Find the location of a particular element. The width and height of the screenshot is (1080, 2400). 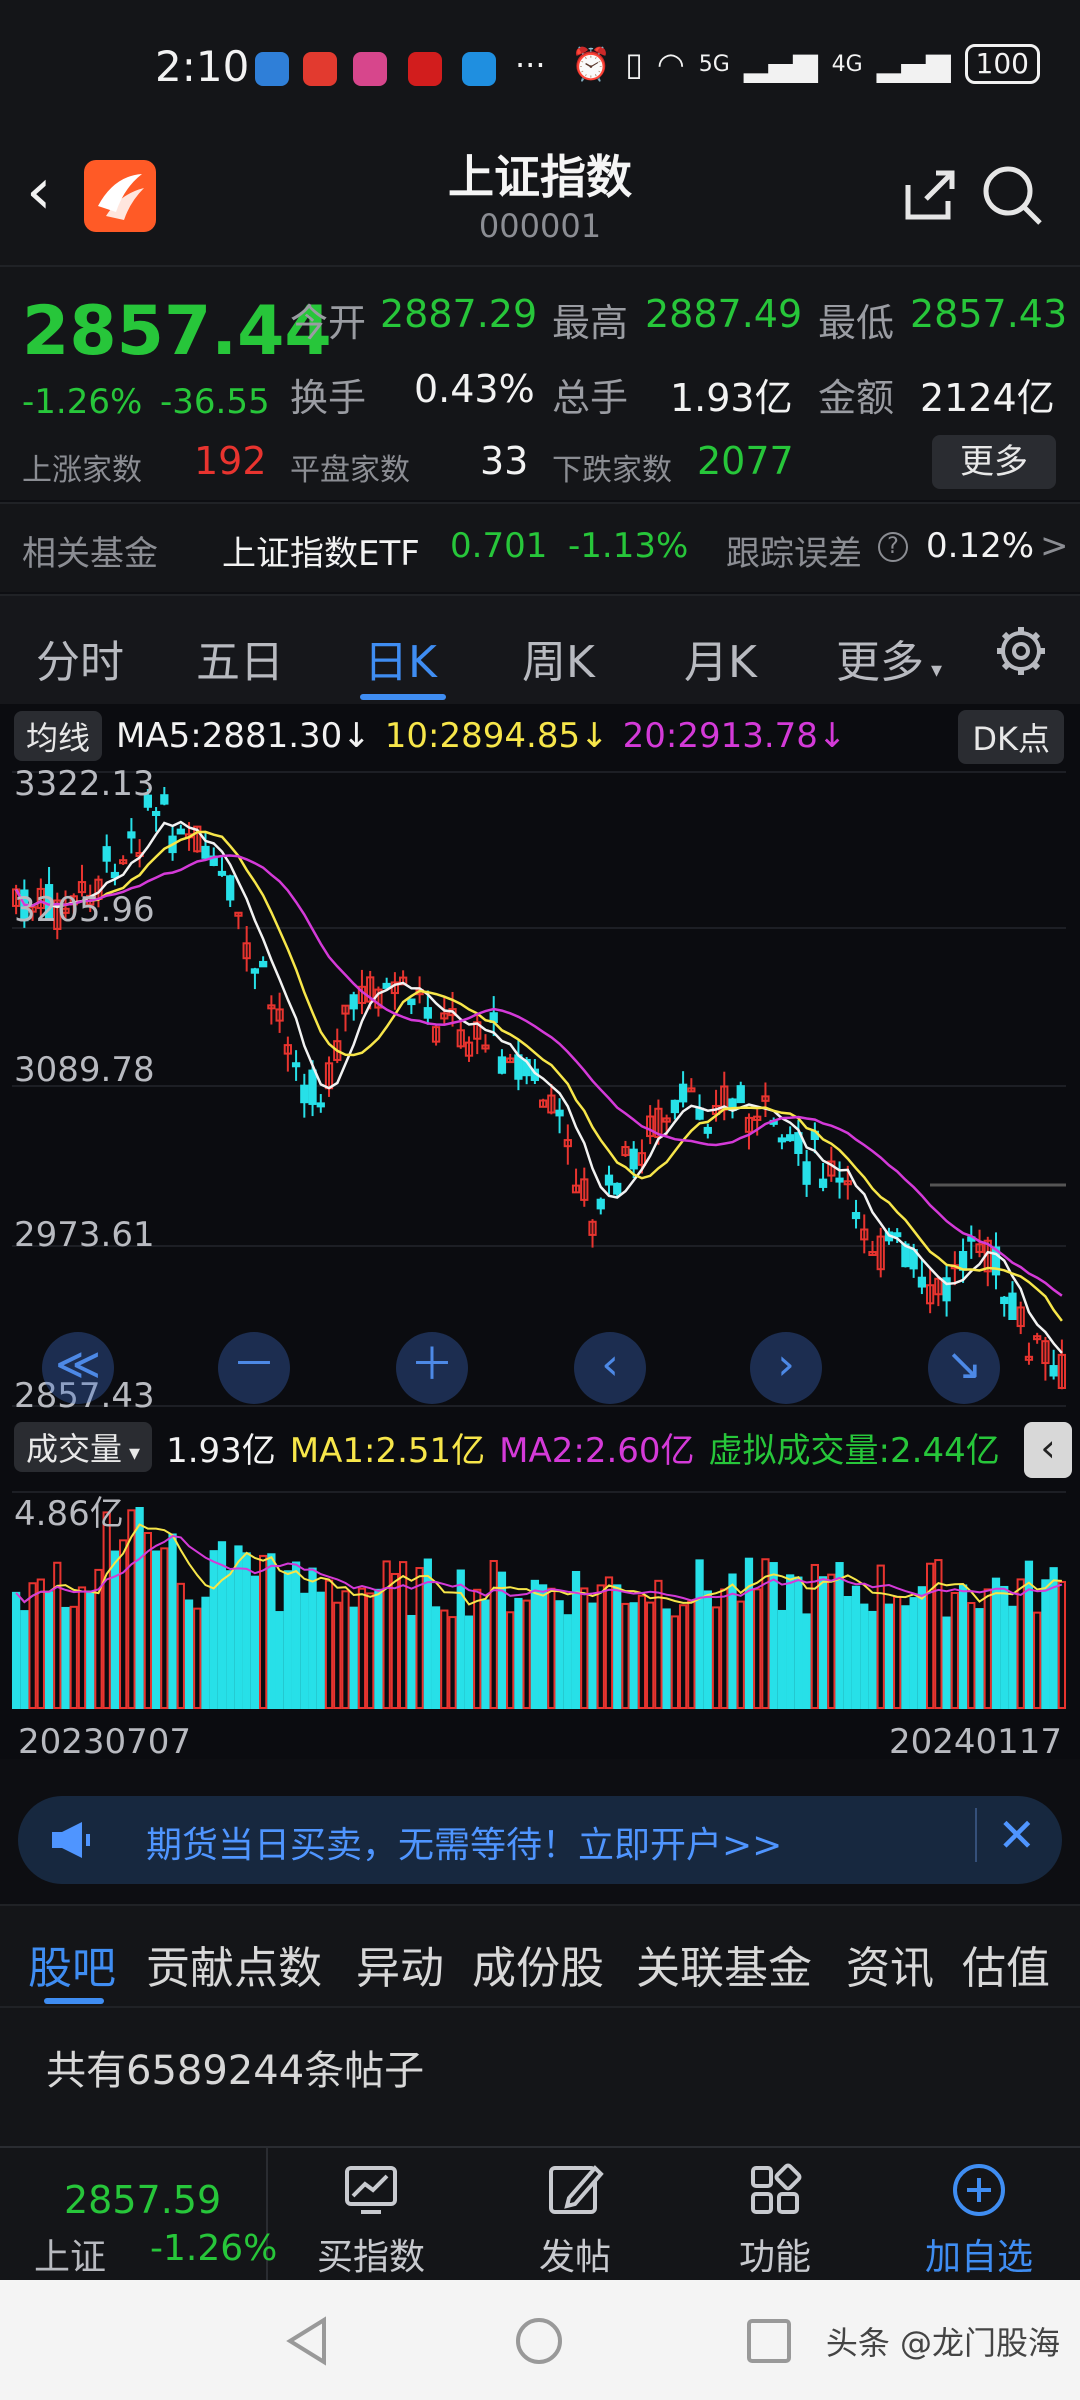

indicator-button: 均线 is located at coordinates (58, 736).